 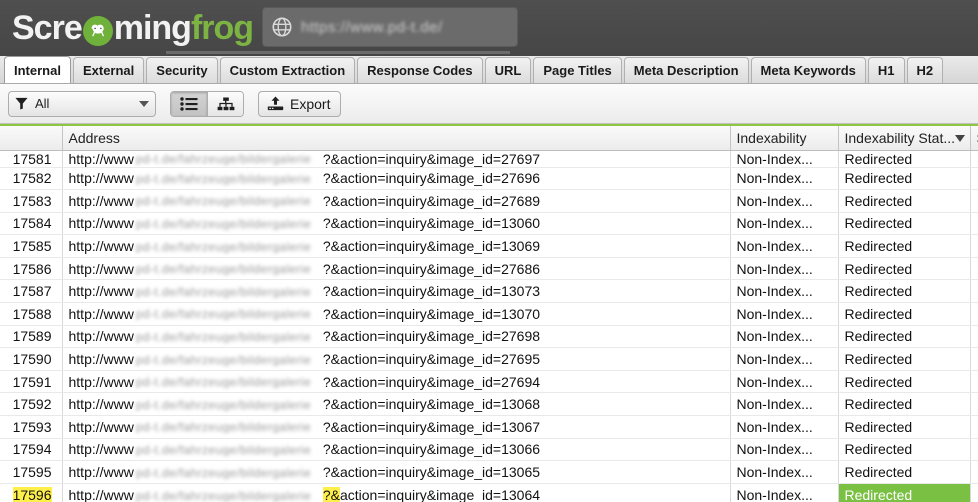 I want to click on address-query-rest: action=inquiry&image_id=13064, so click(x=440, y=494).